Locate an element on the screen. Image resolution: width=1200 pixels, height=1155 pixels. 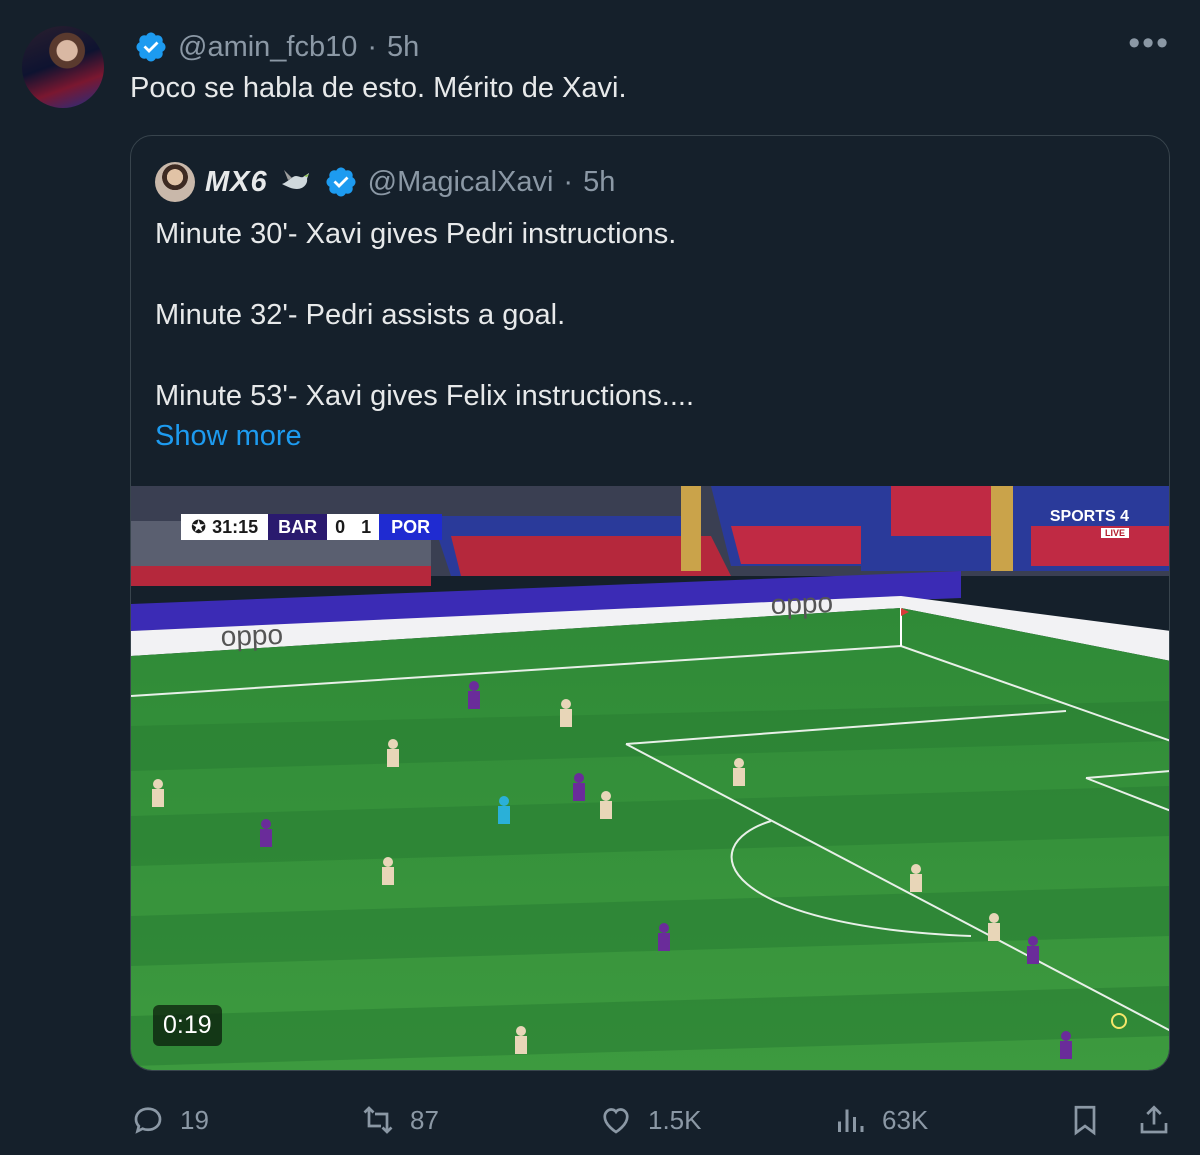
reply-icon is located at coordinates (148, 1120).